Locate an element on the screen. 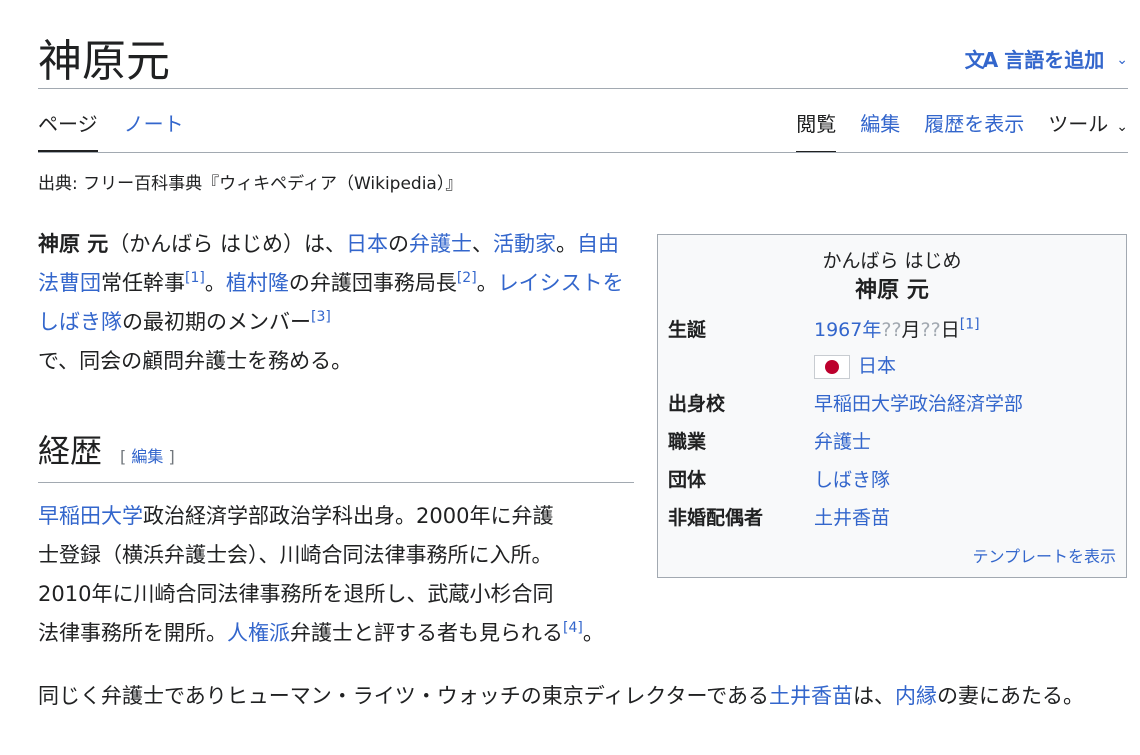 The height and width of the screenshot is (755, 1140). view-tabs: 閲覧 編集 履歴を表示 ツール ⌄ is located at coordinates (962, 130).